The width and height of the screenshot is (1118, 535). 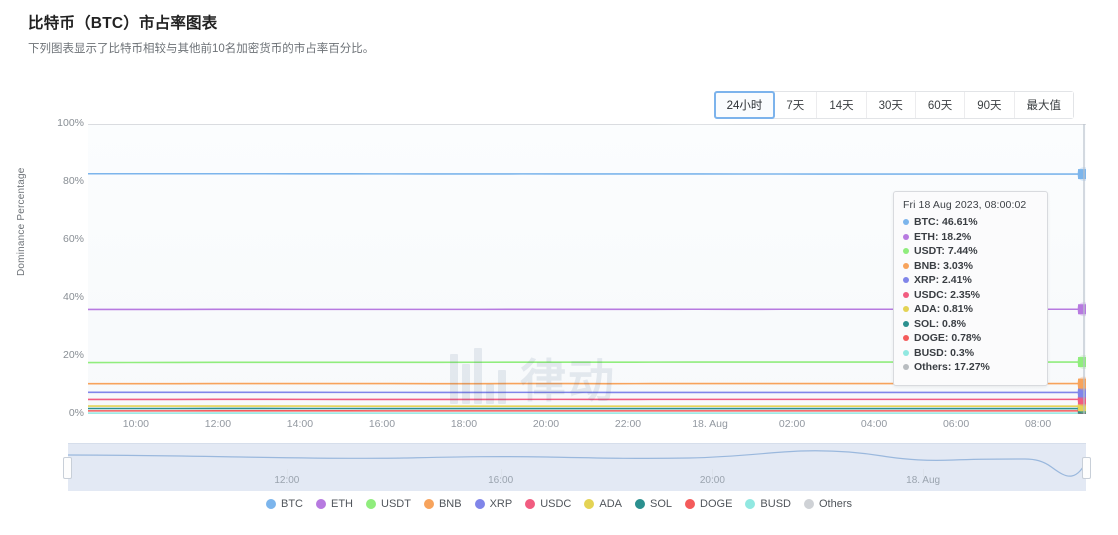 I want to click on tooltip-text: USDC: 2.35%, so click(x=947, y=294).